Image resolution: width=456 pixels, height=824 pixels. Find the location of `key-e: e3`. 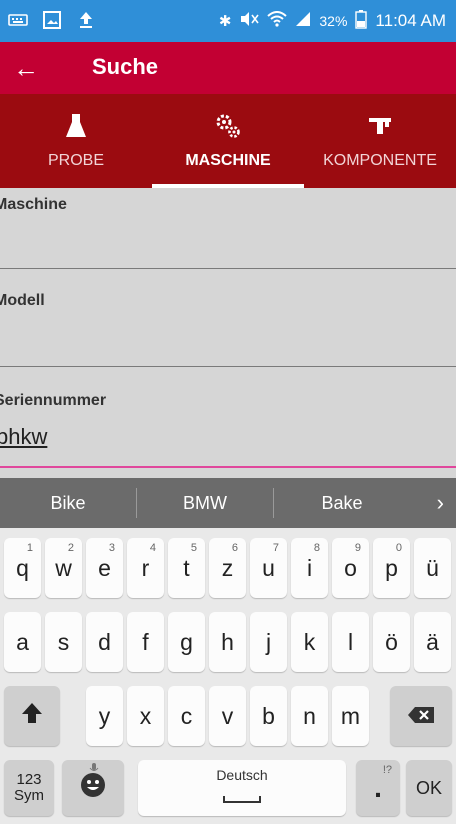

key-e: e3 is located at coordinates (104, 568).